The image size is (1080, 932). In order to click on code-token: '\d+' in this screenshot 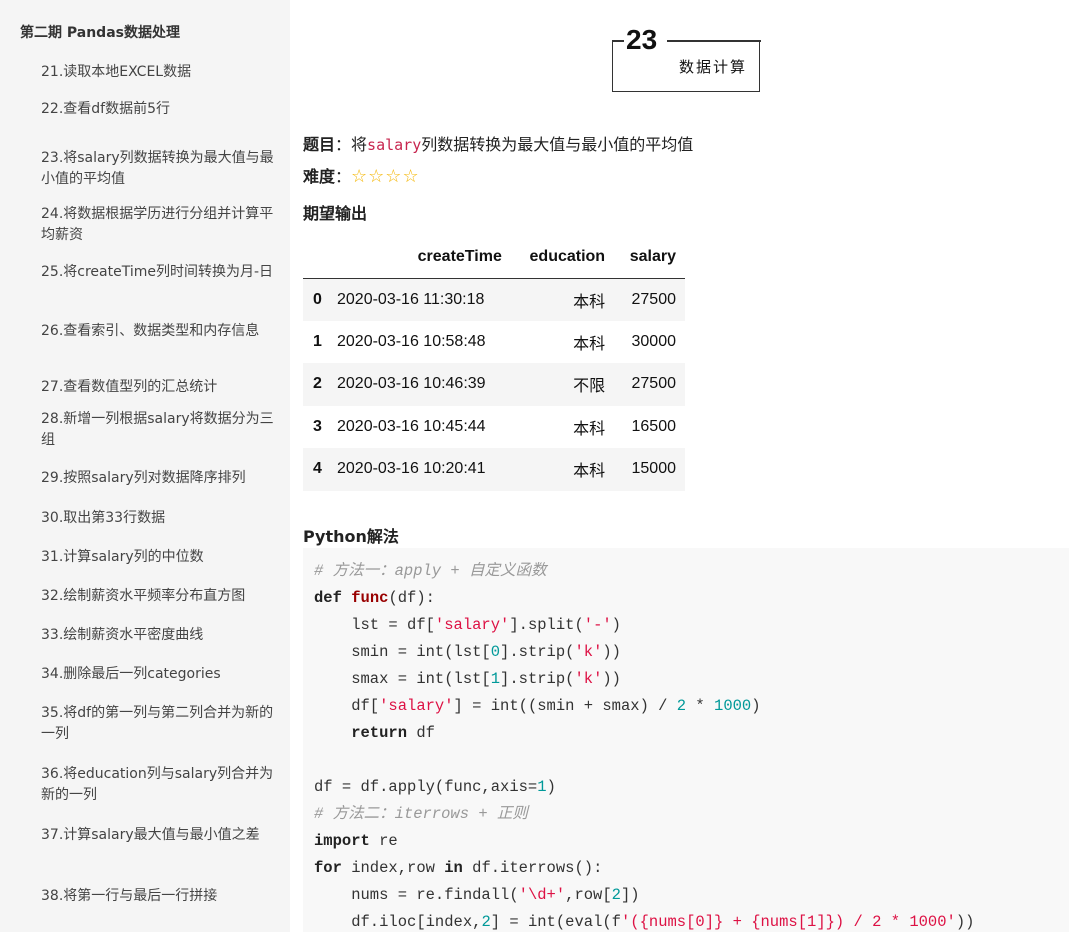, I will do `click(542, 895)`.